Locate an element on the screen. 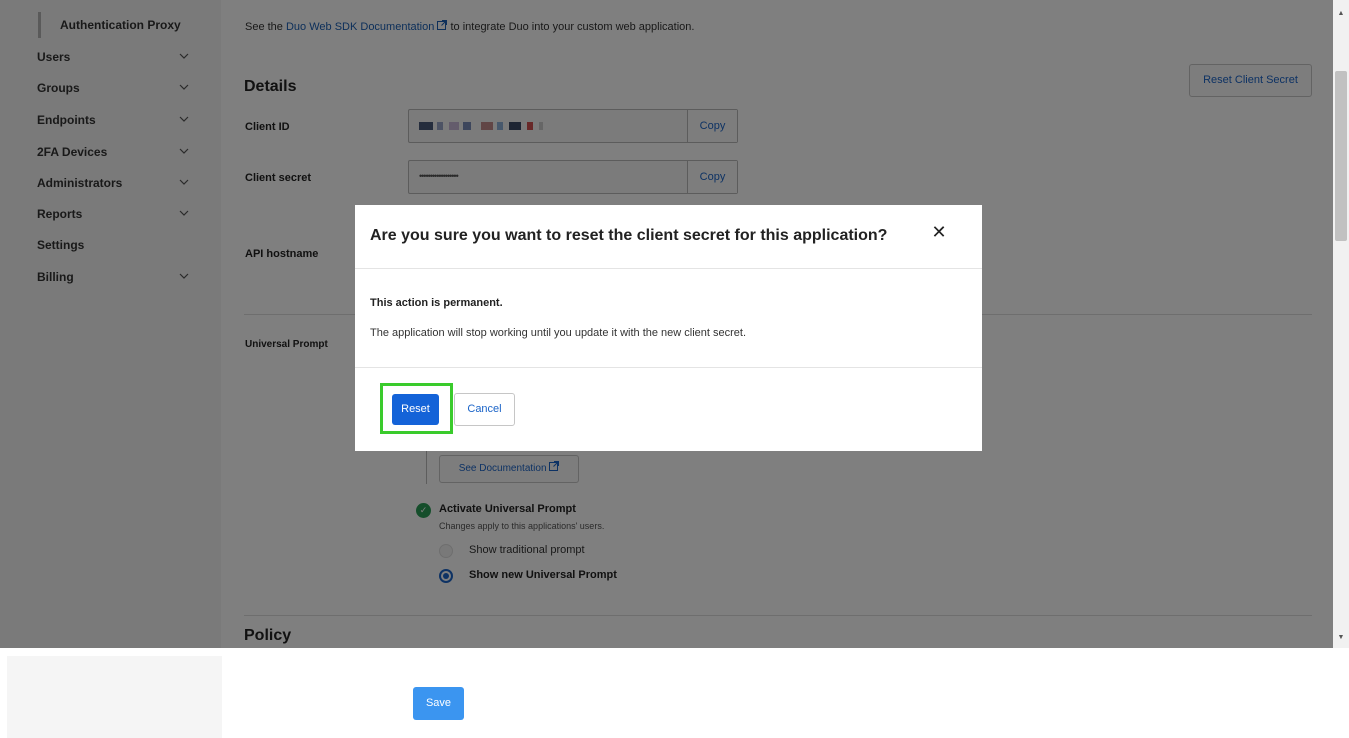 The width and height of the screenshot is (1349, 738). scroll-up-arrow-icon: ▲ is located at coordinates (1341, 14).